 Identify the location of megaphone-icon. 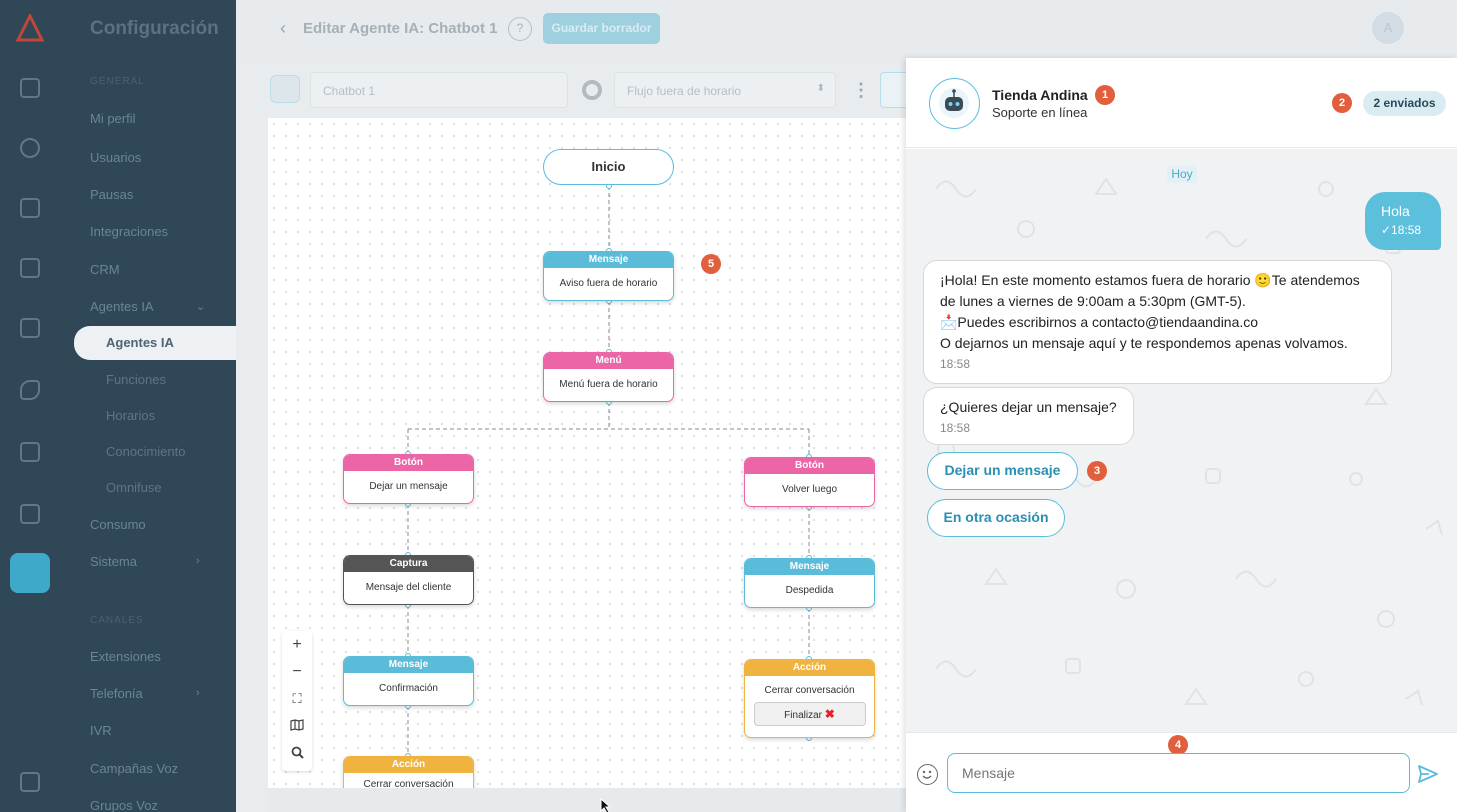
(30, 390).